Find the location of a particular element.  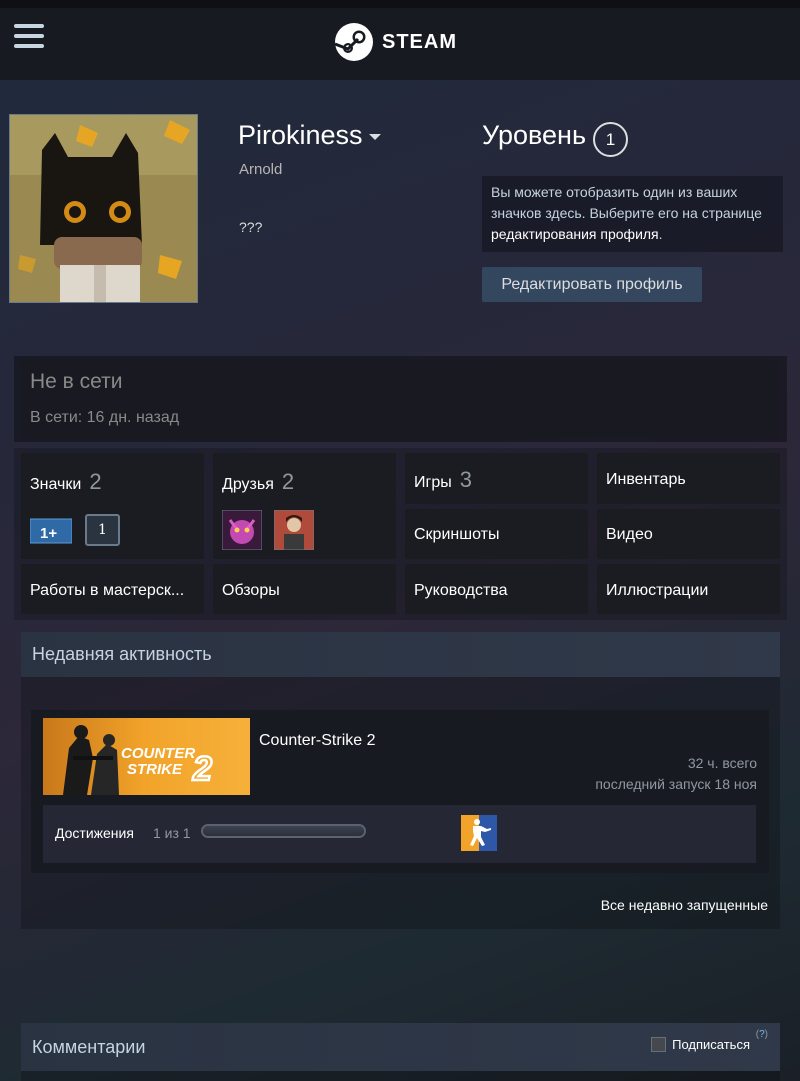

tile-games: Игры 3 is located at coordinates (496, 478).